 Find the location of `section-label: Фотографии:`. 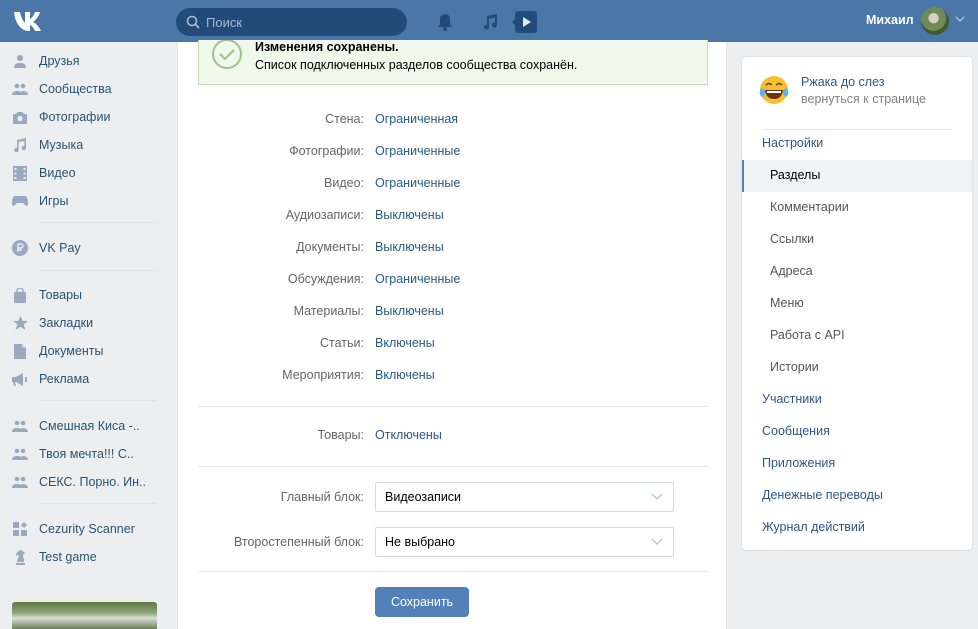

section-label: Фотографии: is located at coordinates (326, 151).